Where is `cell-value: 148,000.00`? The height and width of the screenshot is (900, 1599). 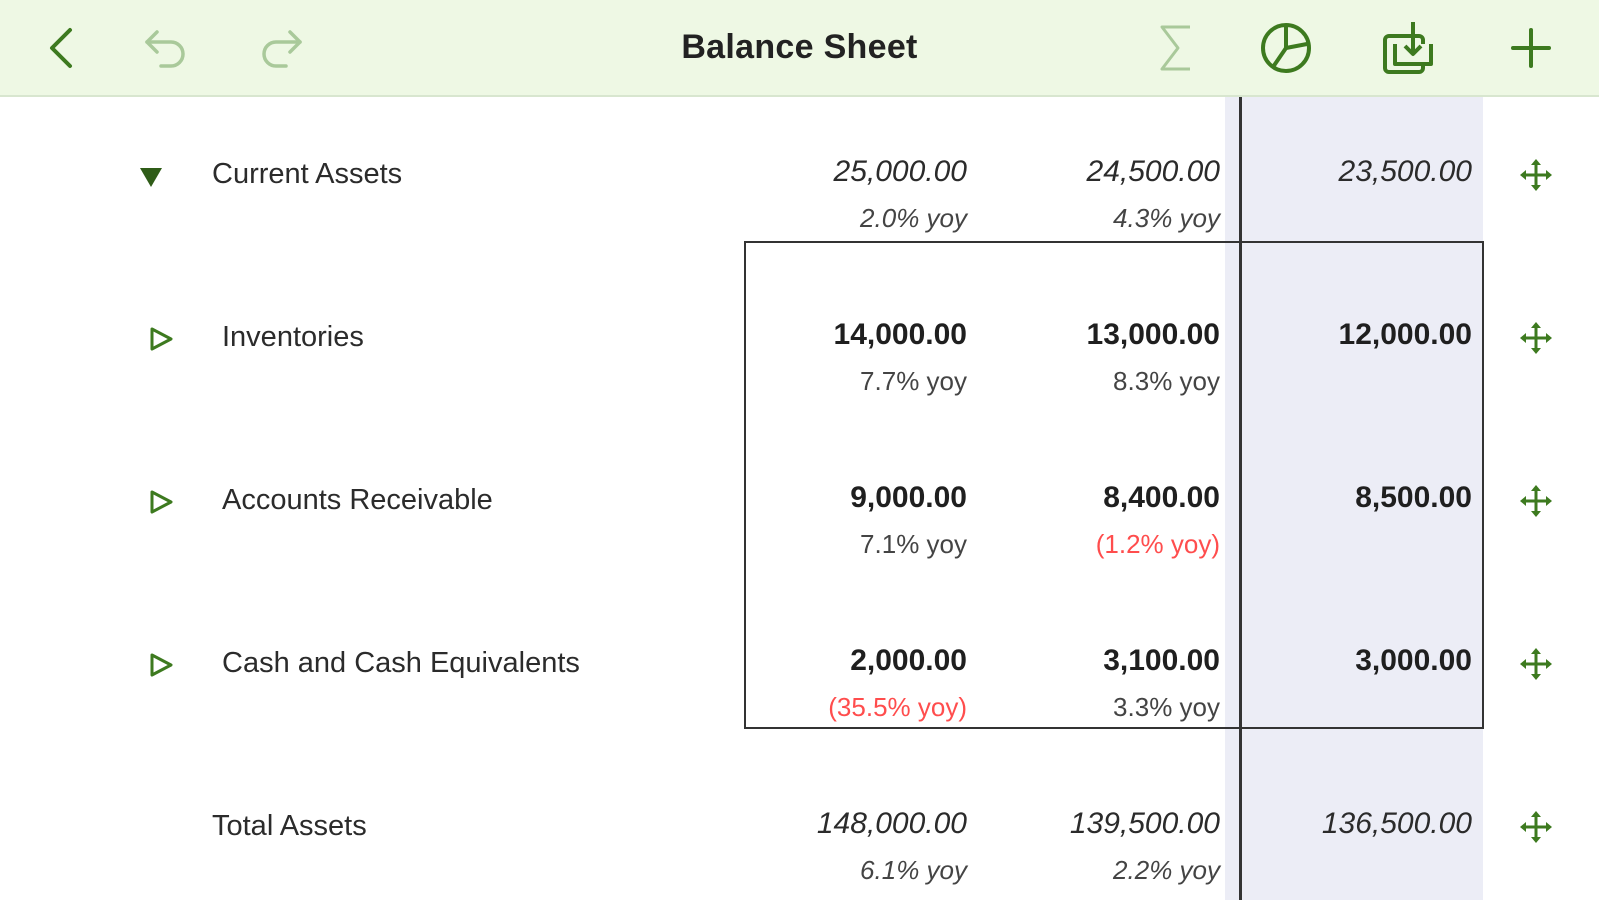 cell-value: 148,000.00 is located at coordinates (891, 823).